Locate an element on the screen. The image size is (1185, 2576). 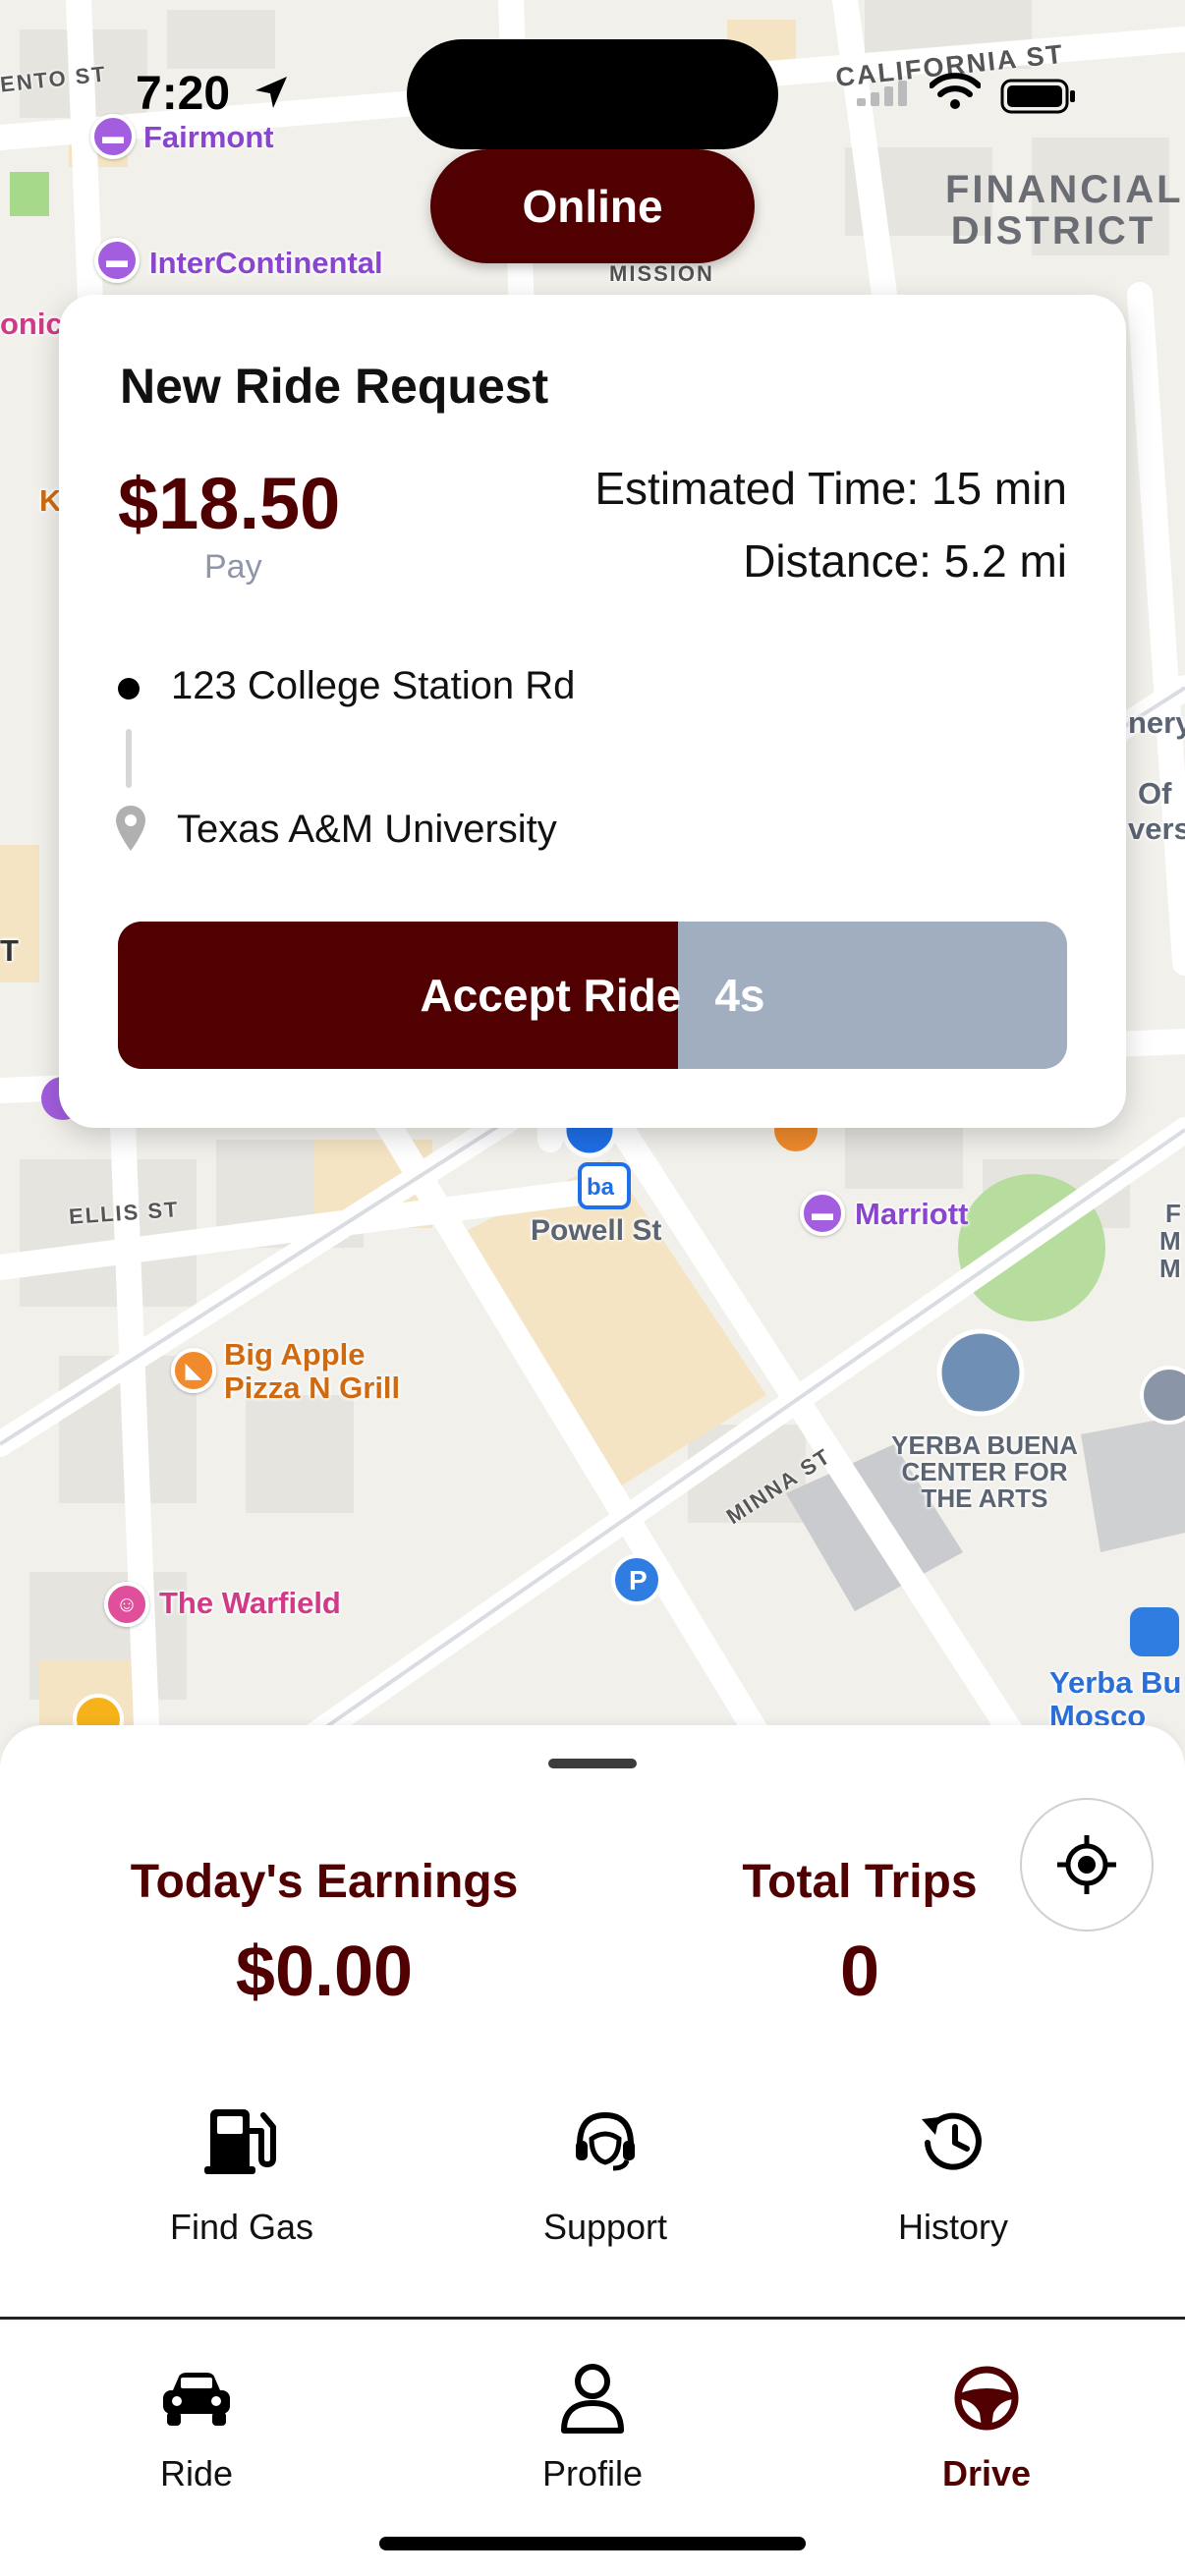
wifi-icon is located at coordinates (956, 91).